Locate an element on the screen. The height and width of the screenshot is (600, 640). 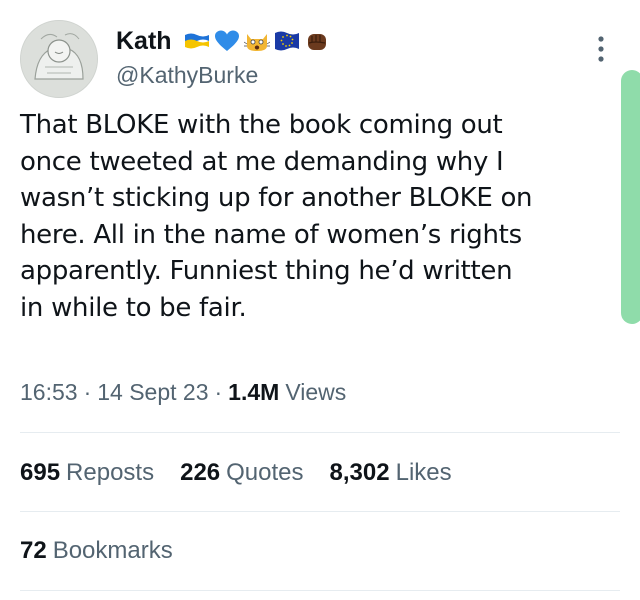
author-avatar is located at coordinates (59, 59).